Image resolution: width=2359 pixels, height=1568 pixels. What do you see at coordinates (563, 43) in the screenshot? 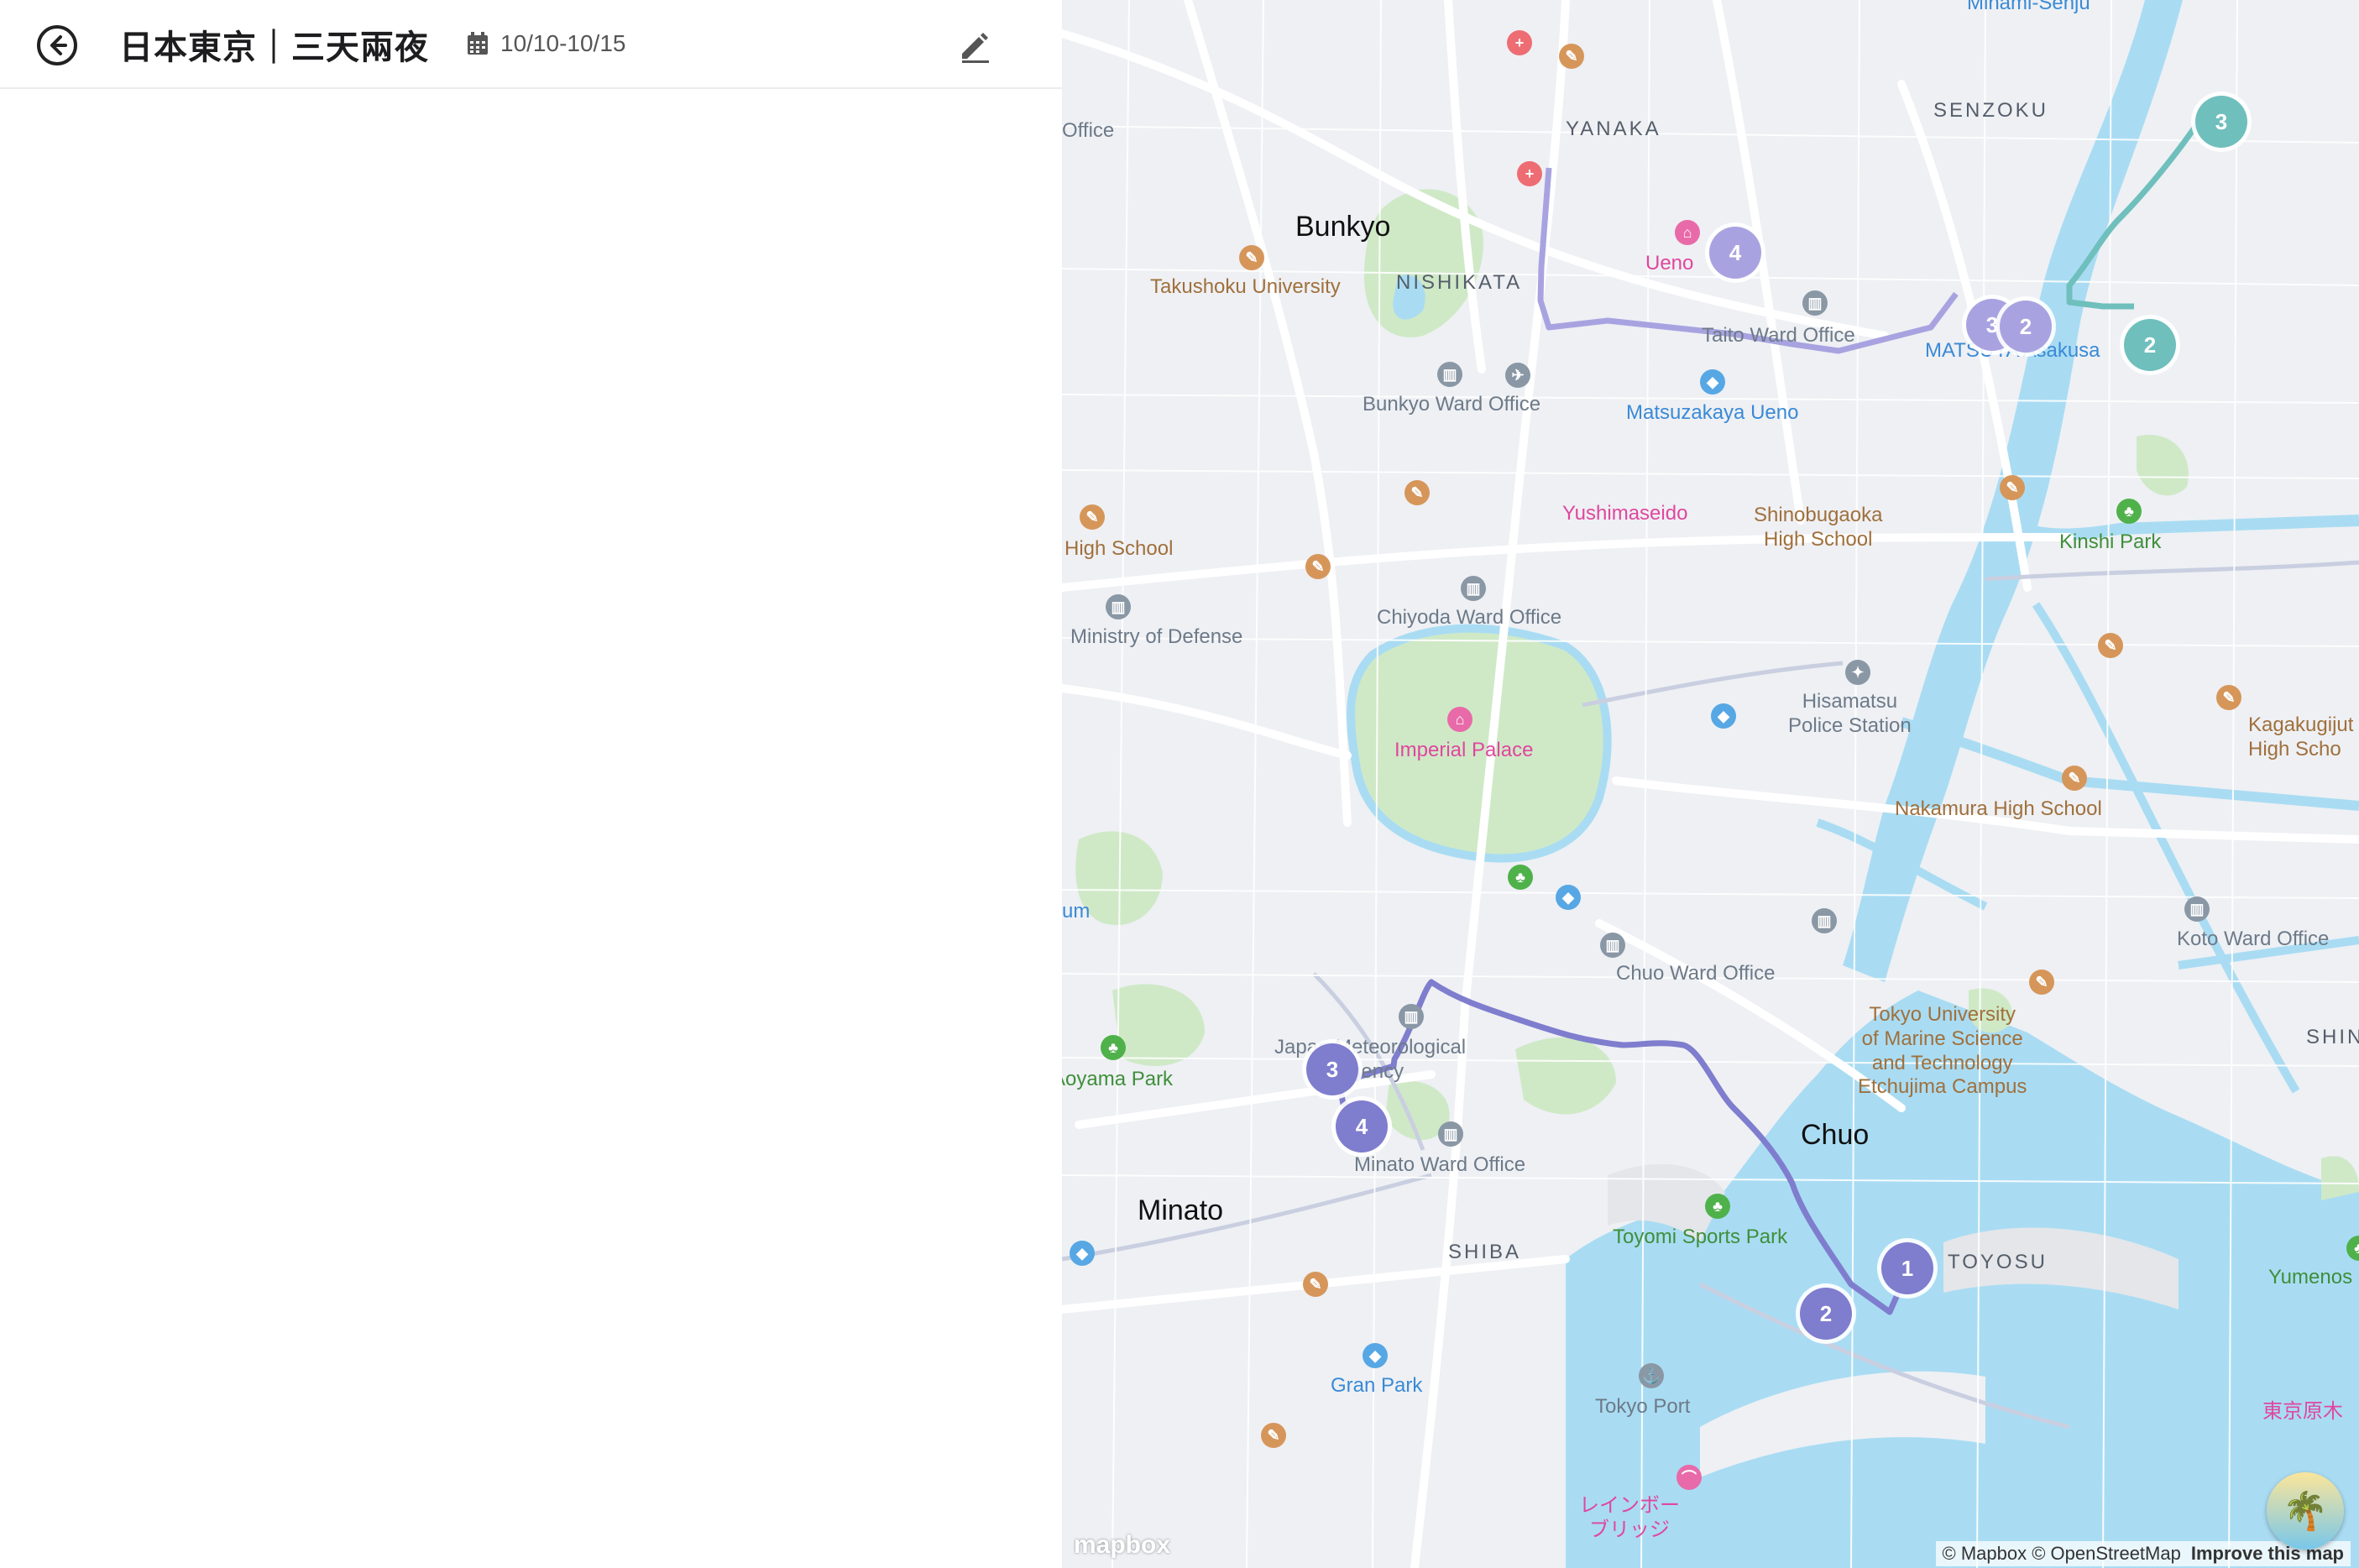
I see `date-range-text: 10/10-10/15` at bounding box center [563, 43].